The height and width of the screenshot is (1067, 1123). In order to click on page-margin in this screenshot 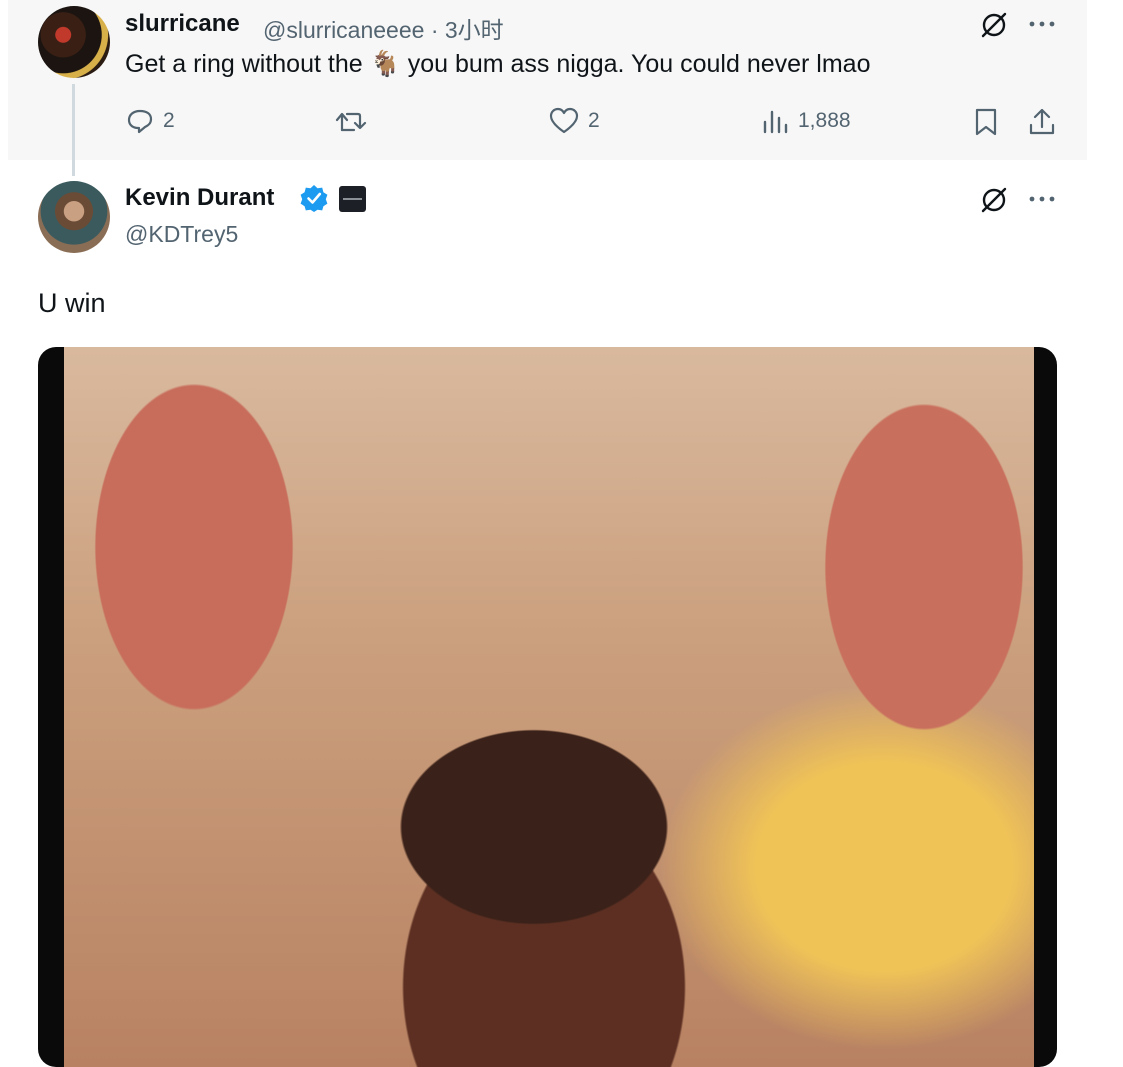, I will do `click(1105, 528)`.